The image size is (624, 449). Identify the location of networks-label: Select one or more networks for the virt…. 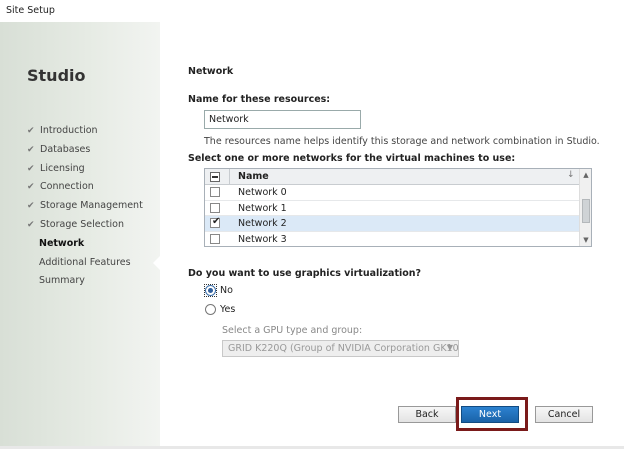
(352, 158).